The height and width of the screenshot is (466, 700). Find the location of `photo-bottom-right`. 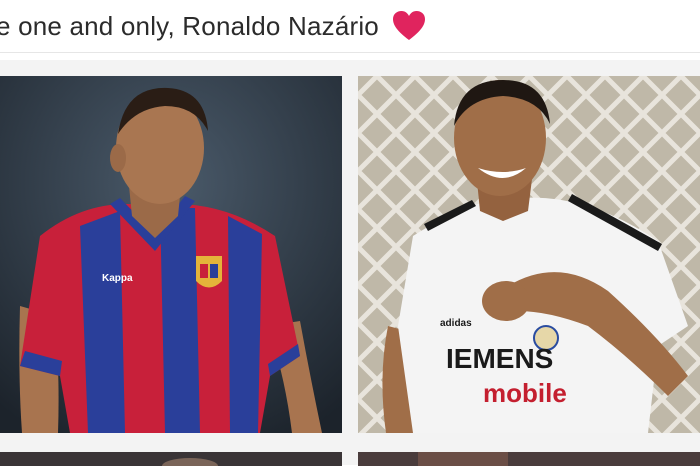

photo-bottom-right is located at coordinates (529, 459).